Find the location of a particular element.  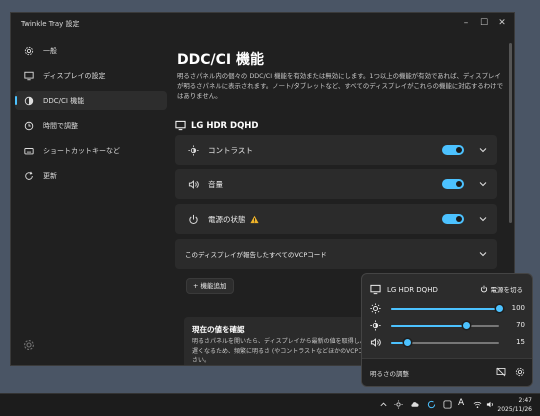

feature-row-power: 電源の状態 is located at coordinates (336, 219).